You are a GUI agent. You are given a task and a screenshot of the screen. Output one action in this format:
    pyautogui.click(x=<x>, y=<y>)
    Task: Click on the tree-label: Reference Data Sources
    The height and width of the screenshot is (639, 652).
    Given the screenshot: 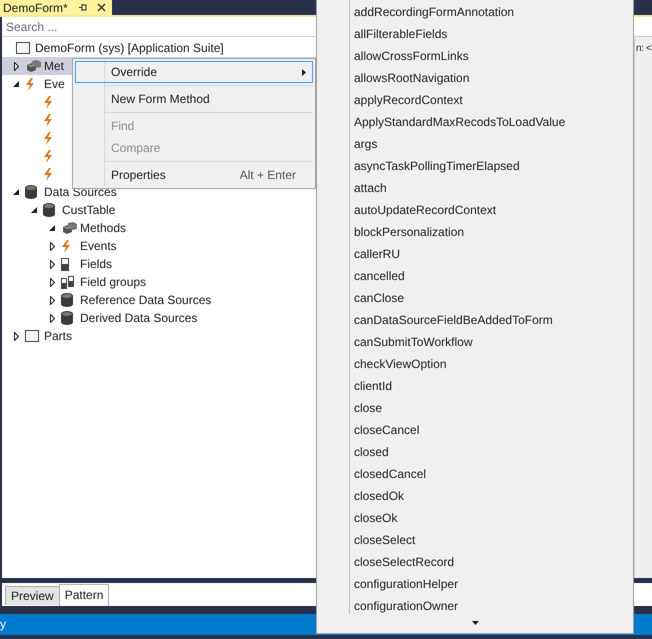 What is the action you would take?
    pyautogui.click(x=146, y=300)
    